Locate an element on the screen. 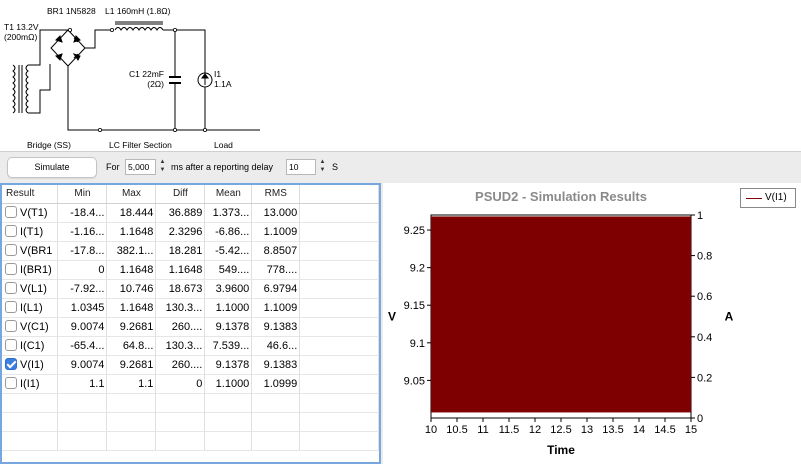 The height and width of the screenshot is (464, 801). x-tick-label: 15 is located at coordinates (691, 430).